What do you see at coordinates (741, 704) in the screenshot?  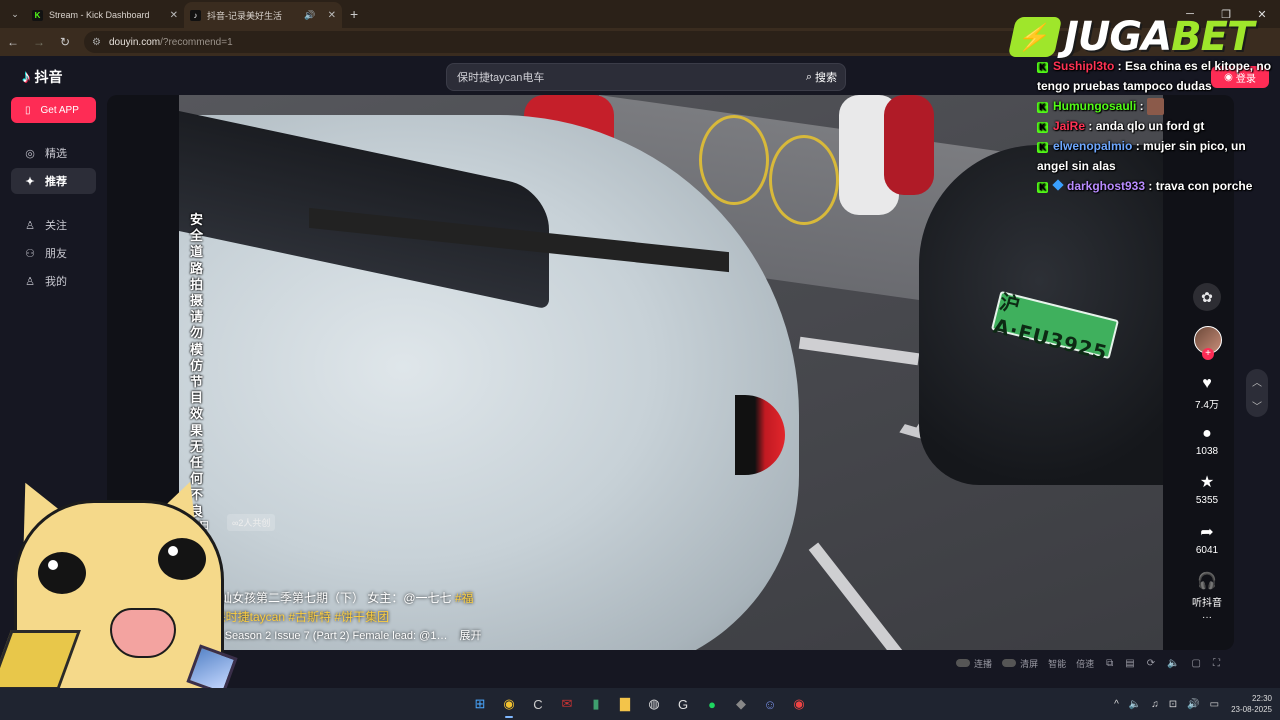 I see `app-dark-icon: ◆` at bounding box center [741, 704].